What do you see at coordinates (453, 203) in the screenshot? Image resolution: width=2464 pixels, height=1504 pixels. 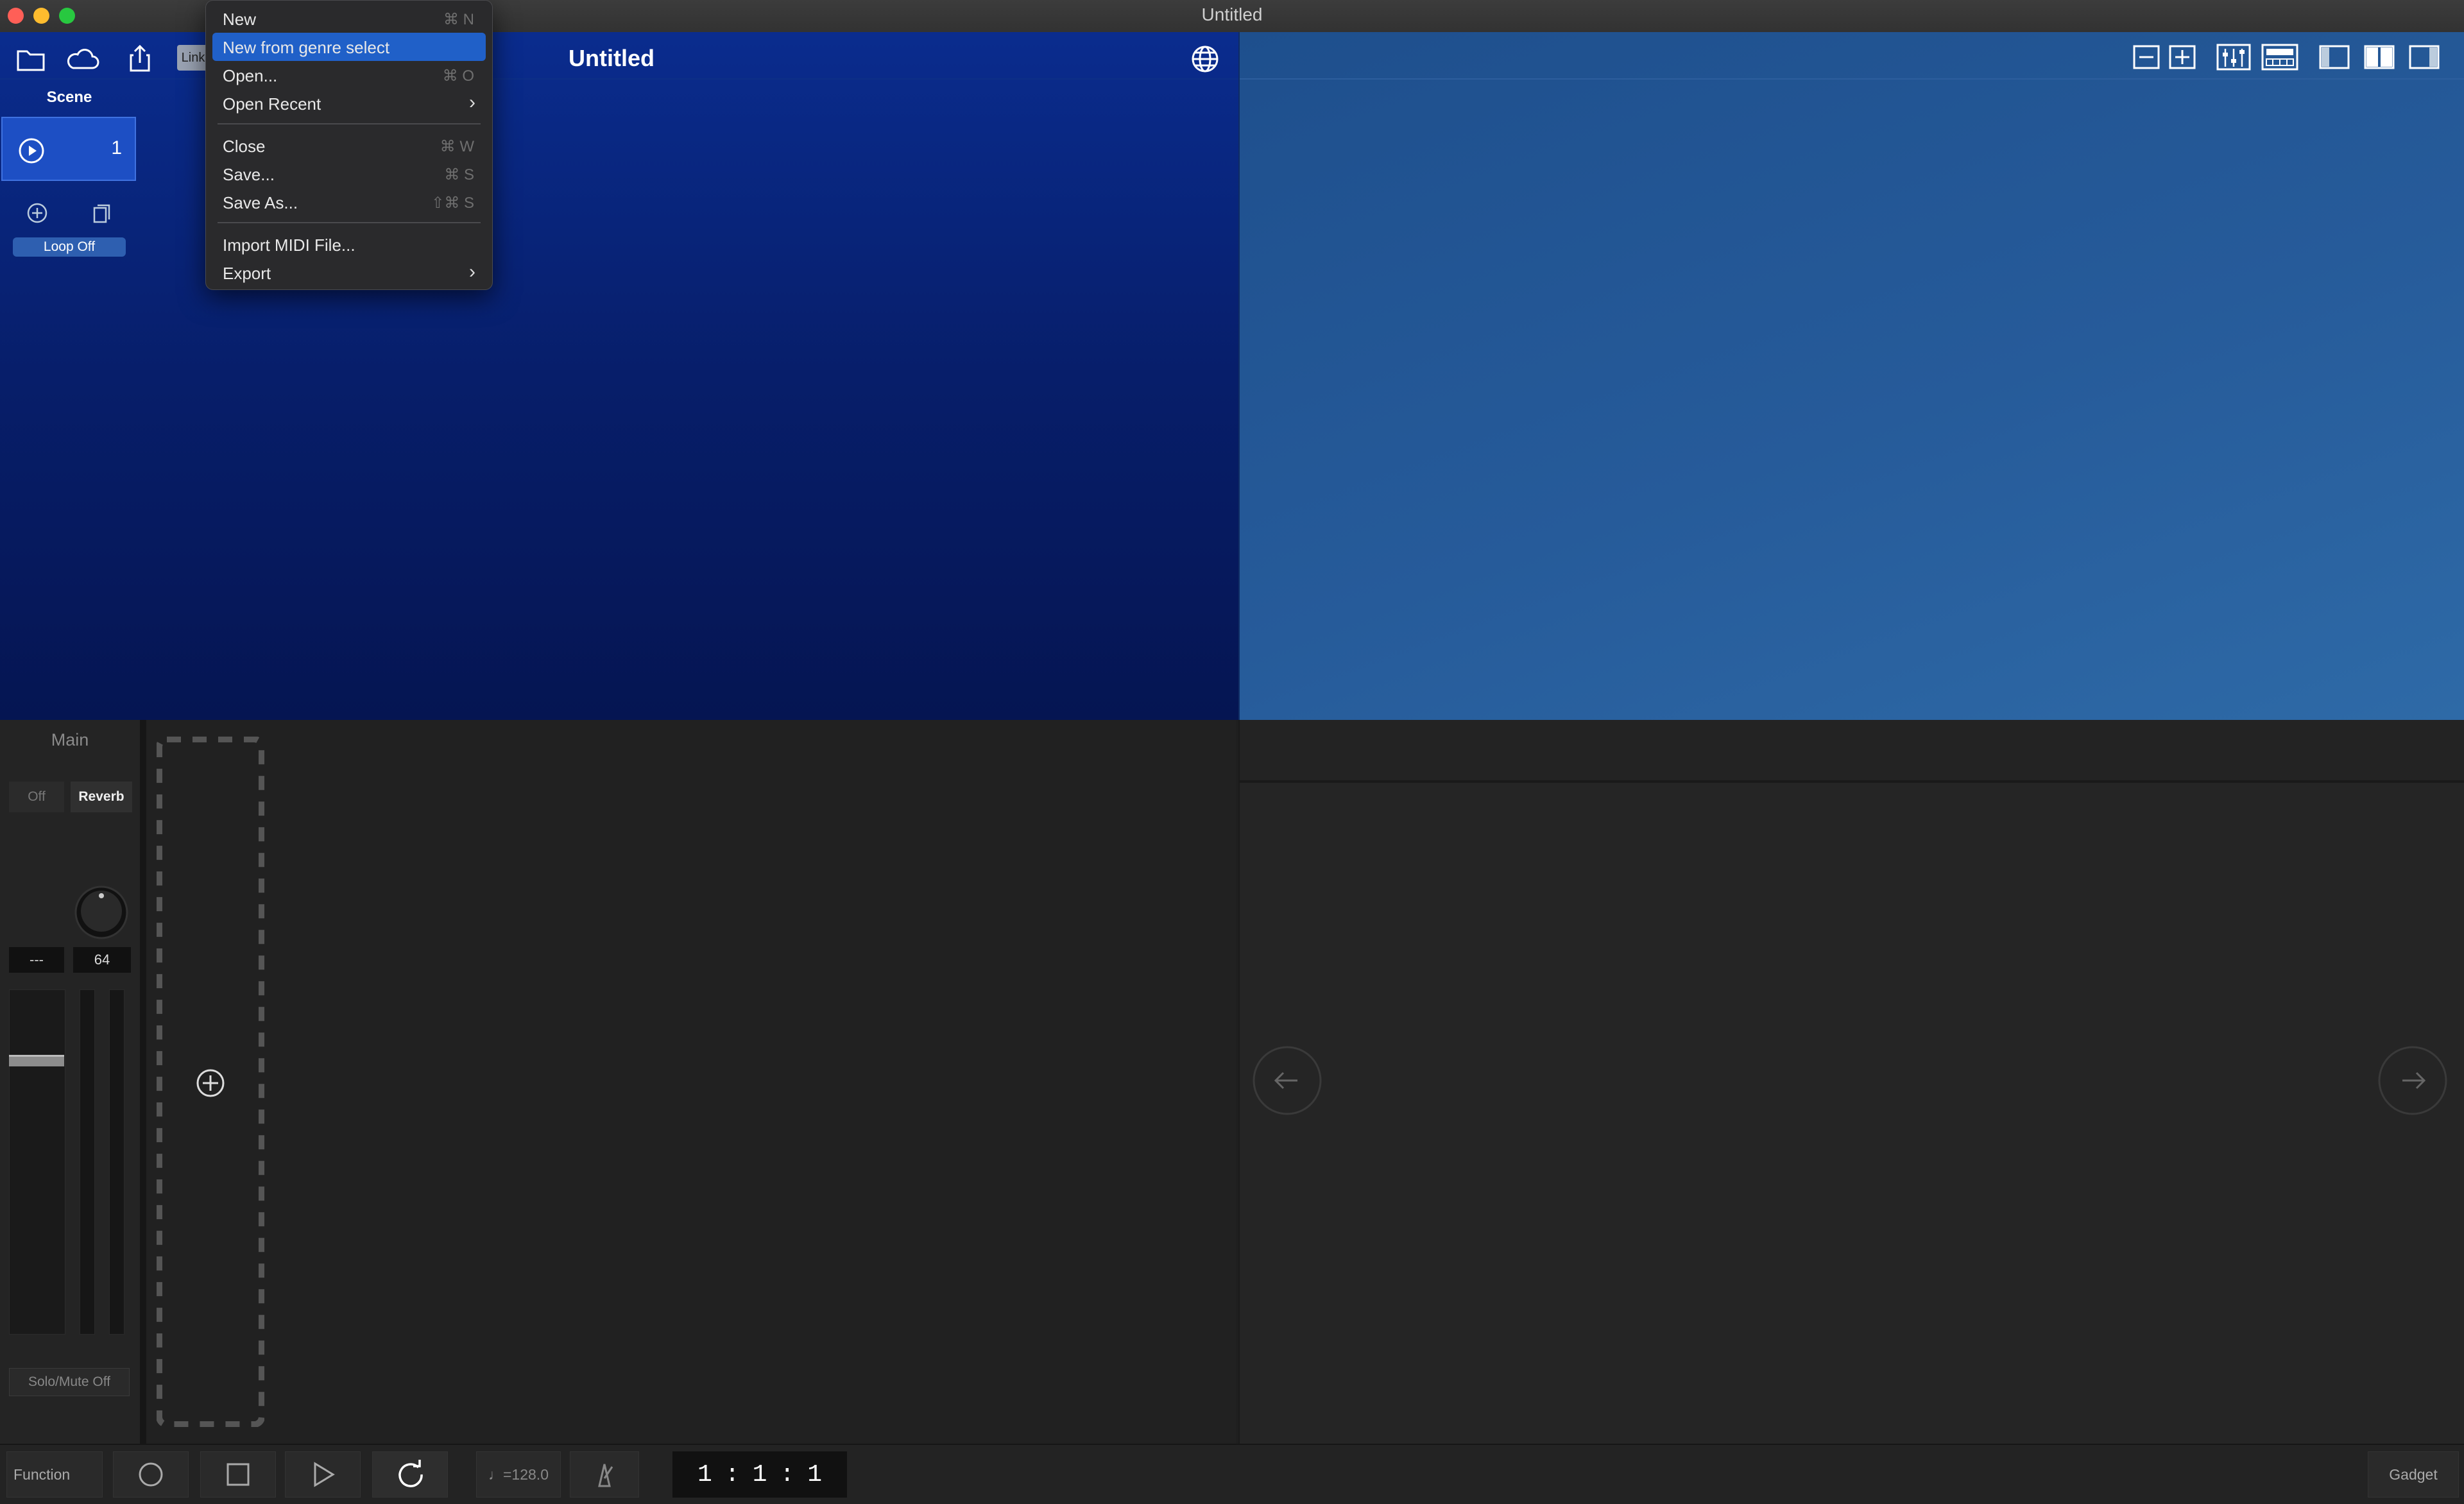 I see `menu-item-shortcut: ⇧⌘ S` at bounding box center [453, 203].